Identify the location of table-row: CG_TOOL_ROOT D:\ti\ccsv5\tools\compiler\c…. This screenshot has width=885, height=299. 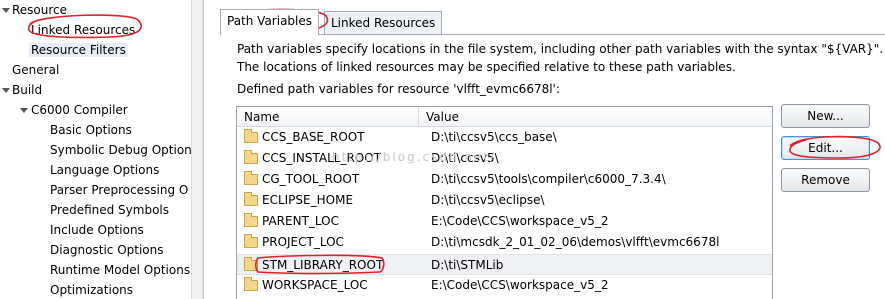
(504, 179).